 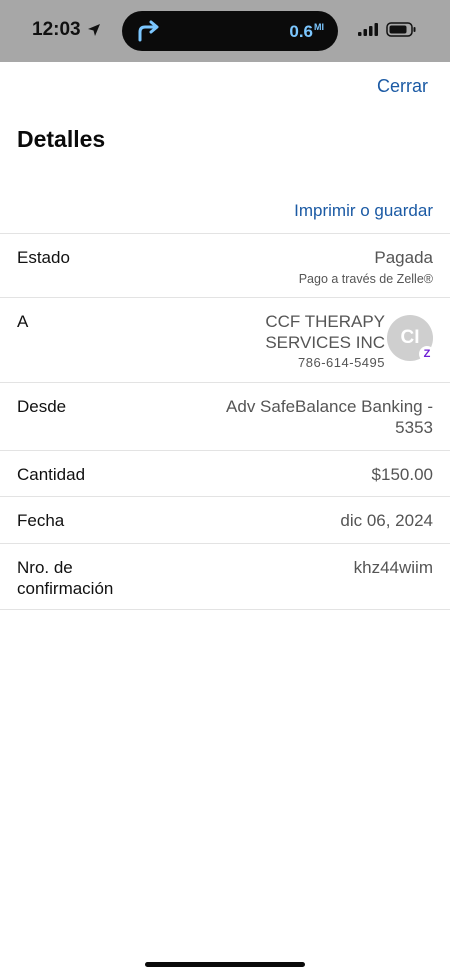 What do you see at coordinates (51, 474) in the screenshot?
I see `amount-label: Cantidad` at bounding box center [51, 474].